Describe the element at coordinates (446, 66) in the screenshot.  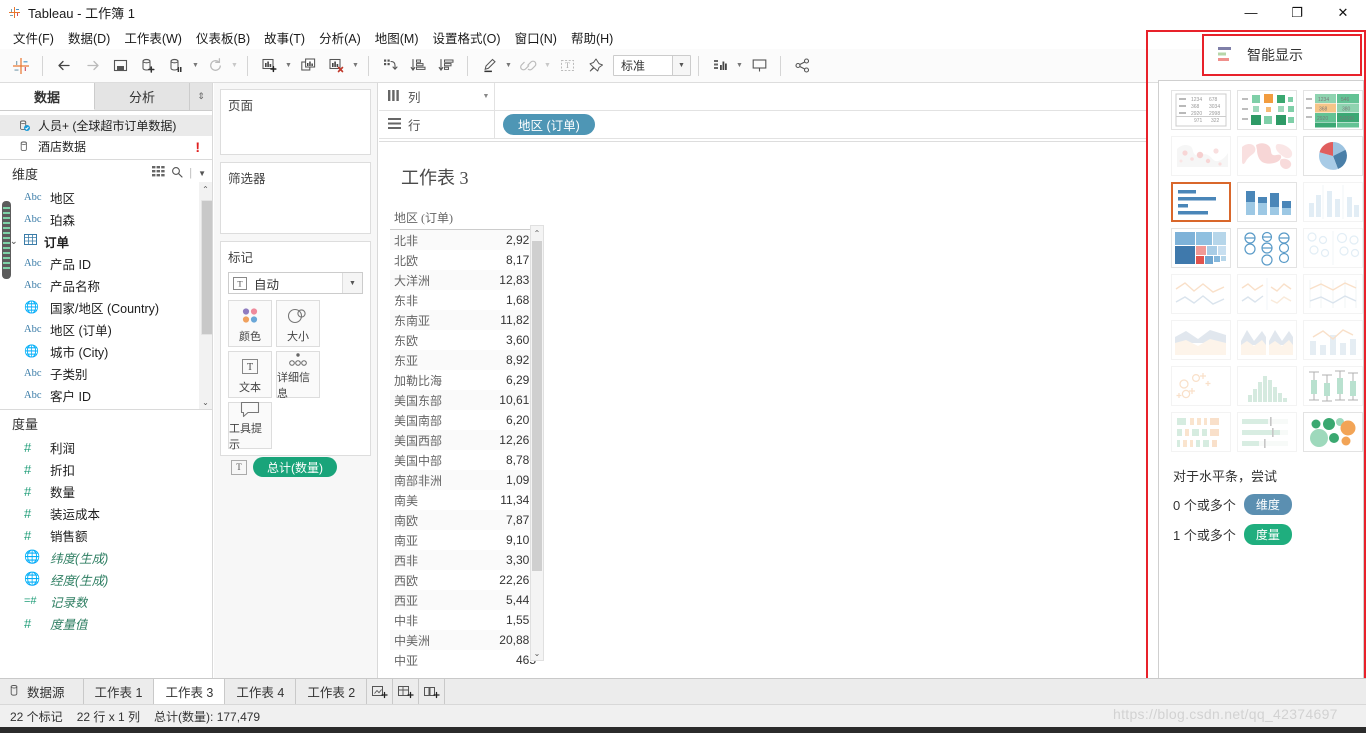
I see `sort-descending-icon` at that location.